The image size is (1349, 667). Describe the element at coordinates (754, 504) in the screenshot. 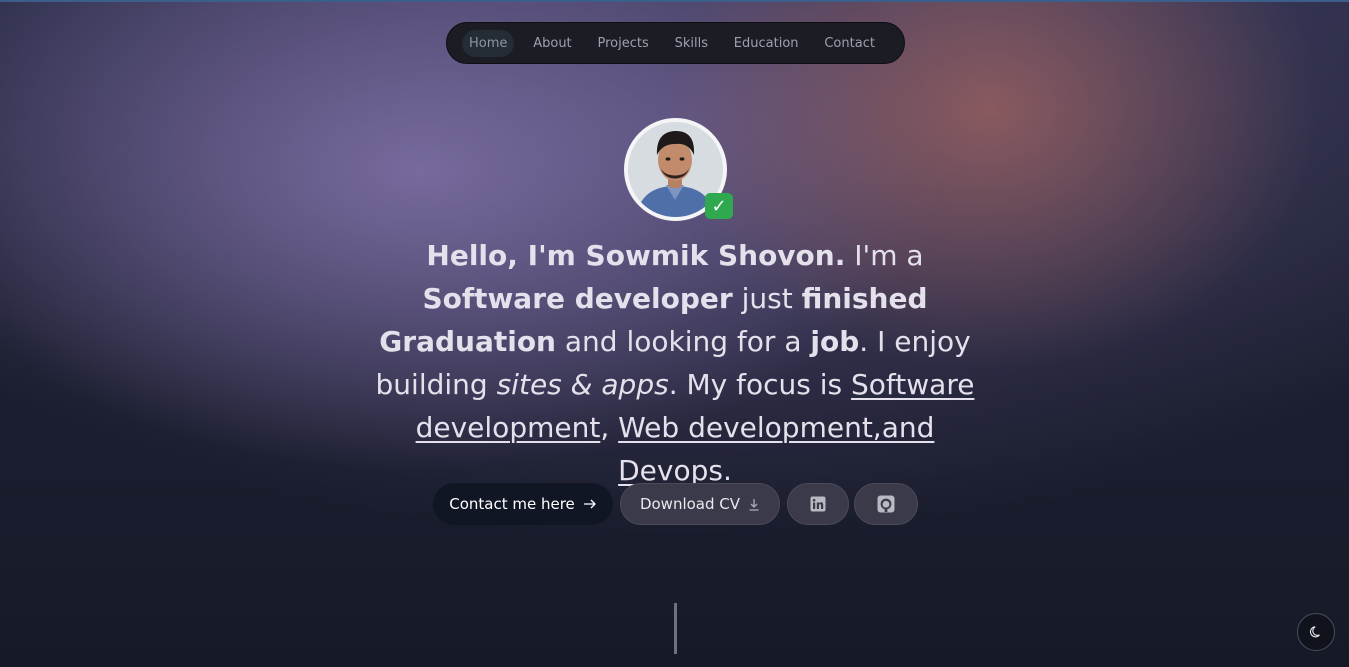

I see `download-icon` at that location.